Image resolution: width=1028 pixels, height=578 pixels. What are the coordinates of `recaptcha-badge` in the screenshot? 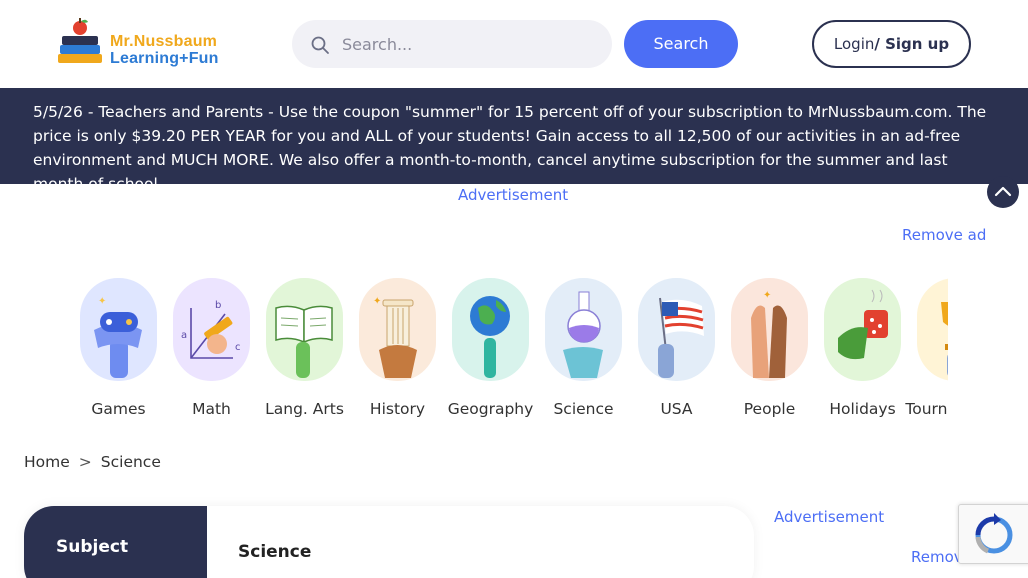 It's located at (993, 534).